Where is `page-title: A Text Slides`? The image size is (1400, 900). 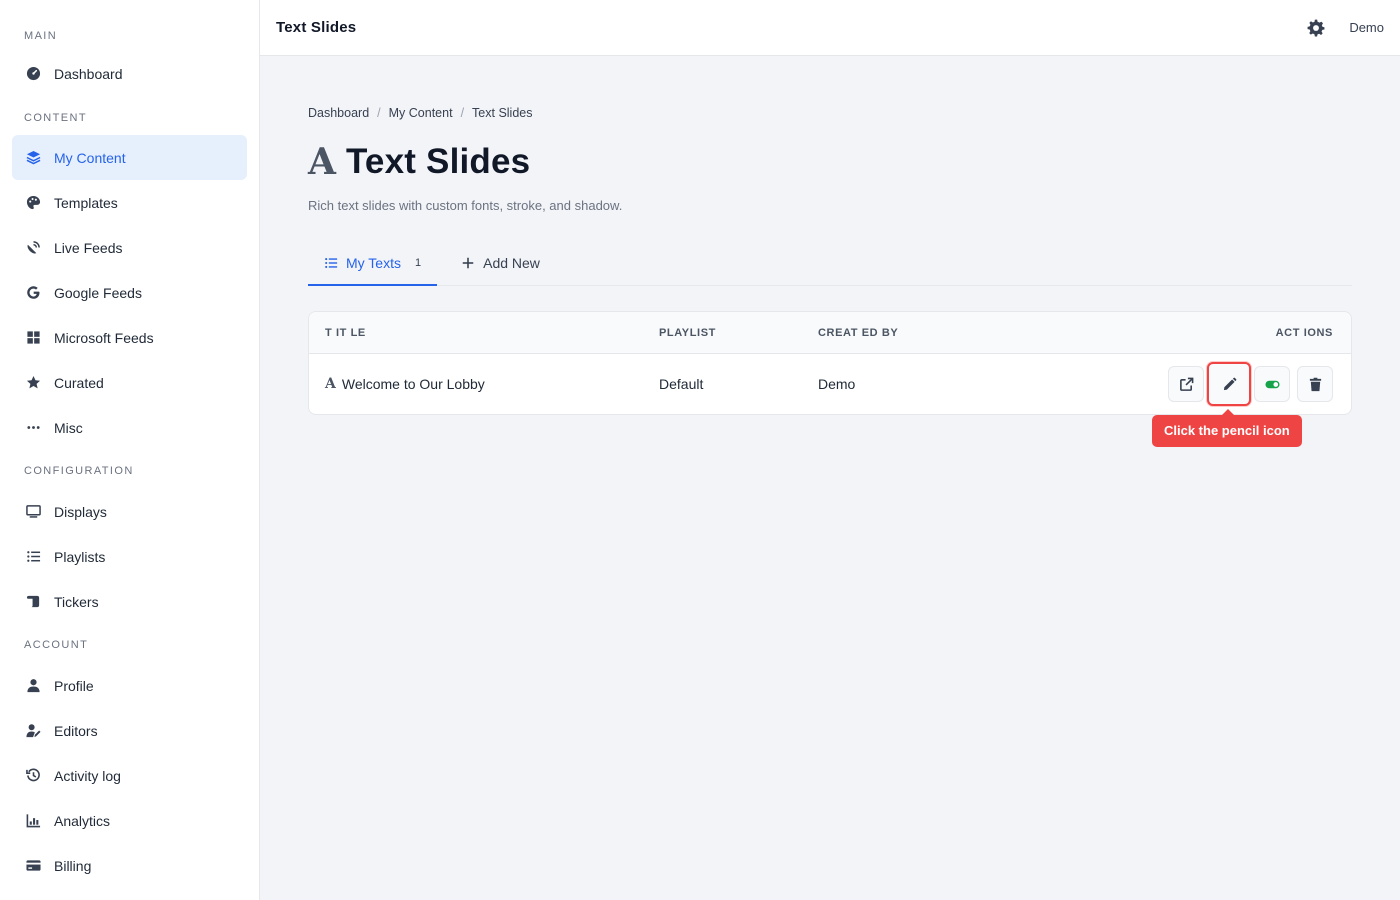 page-title: A Text Slides is located at coordinates (830, 162).